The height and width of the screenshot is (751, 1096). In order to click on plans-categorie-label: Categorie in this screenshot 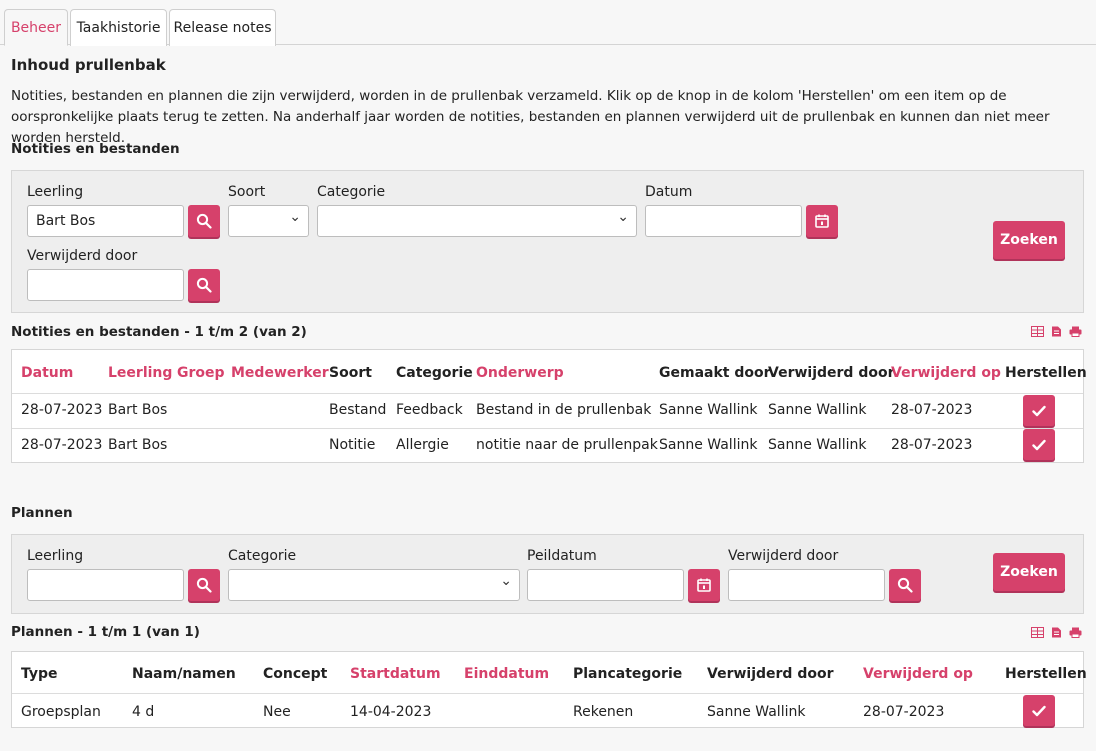, I will do `click(262, 556)`.